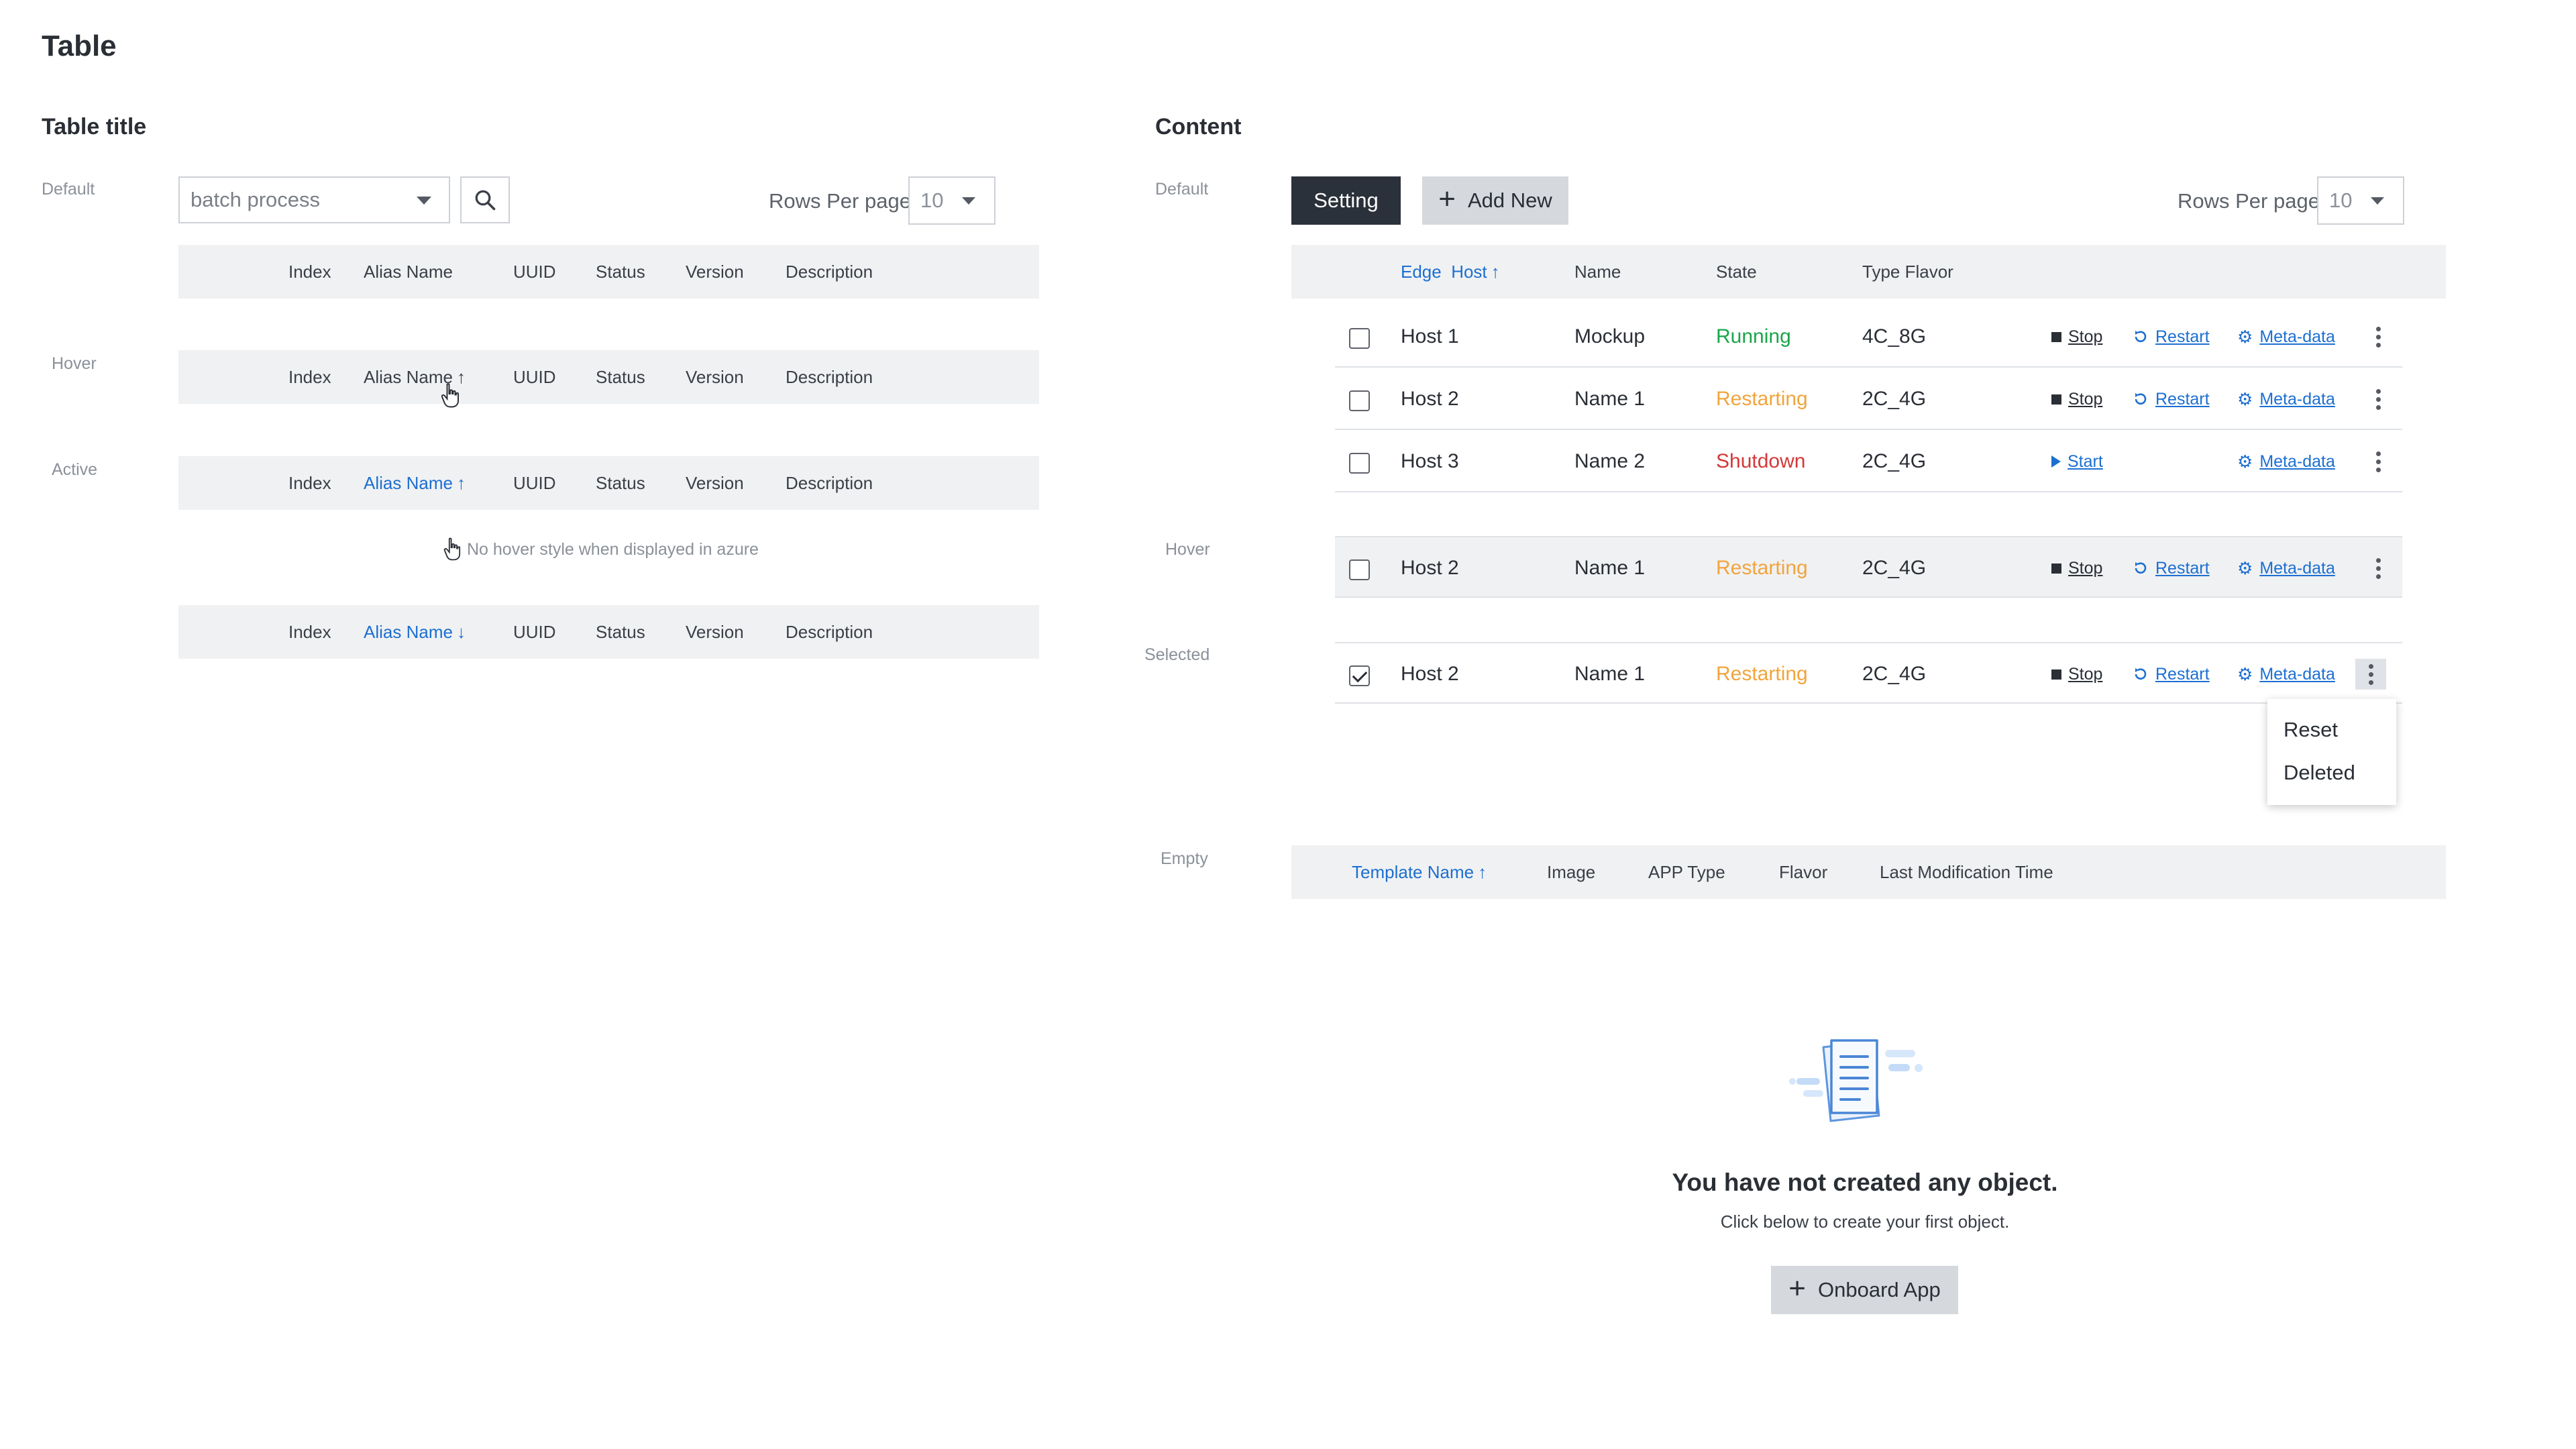 This screenshot has height=1449, width=2576. What do you see at coordinates (1182, 189) in the screenshot?
I see `state-label-default: Default` at bounding box center [1182, 189].